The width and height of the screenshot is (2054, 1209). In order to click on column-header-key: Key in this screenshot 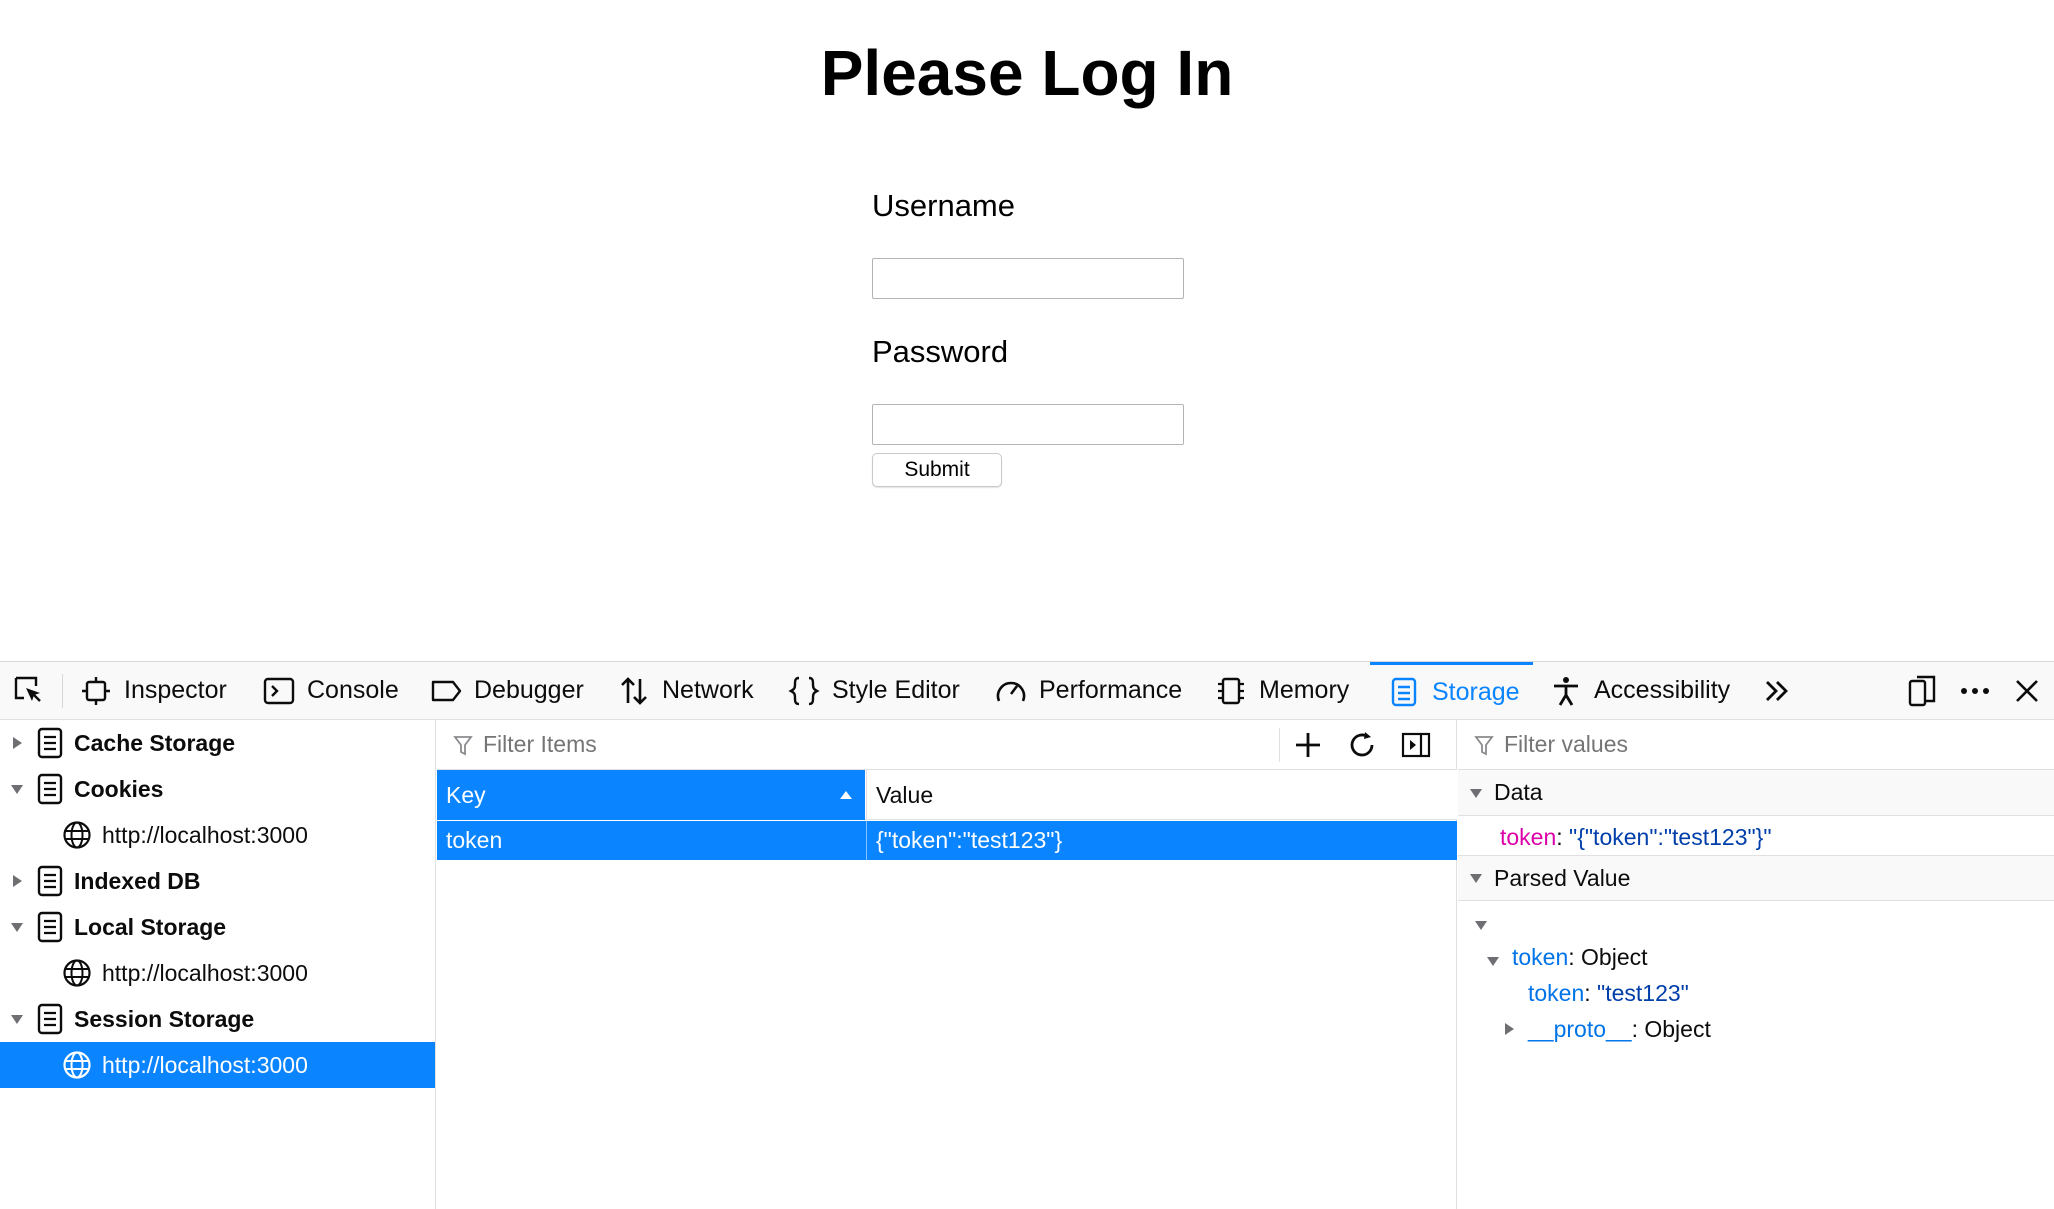, I will do `click(651, 795)`.